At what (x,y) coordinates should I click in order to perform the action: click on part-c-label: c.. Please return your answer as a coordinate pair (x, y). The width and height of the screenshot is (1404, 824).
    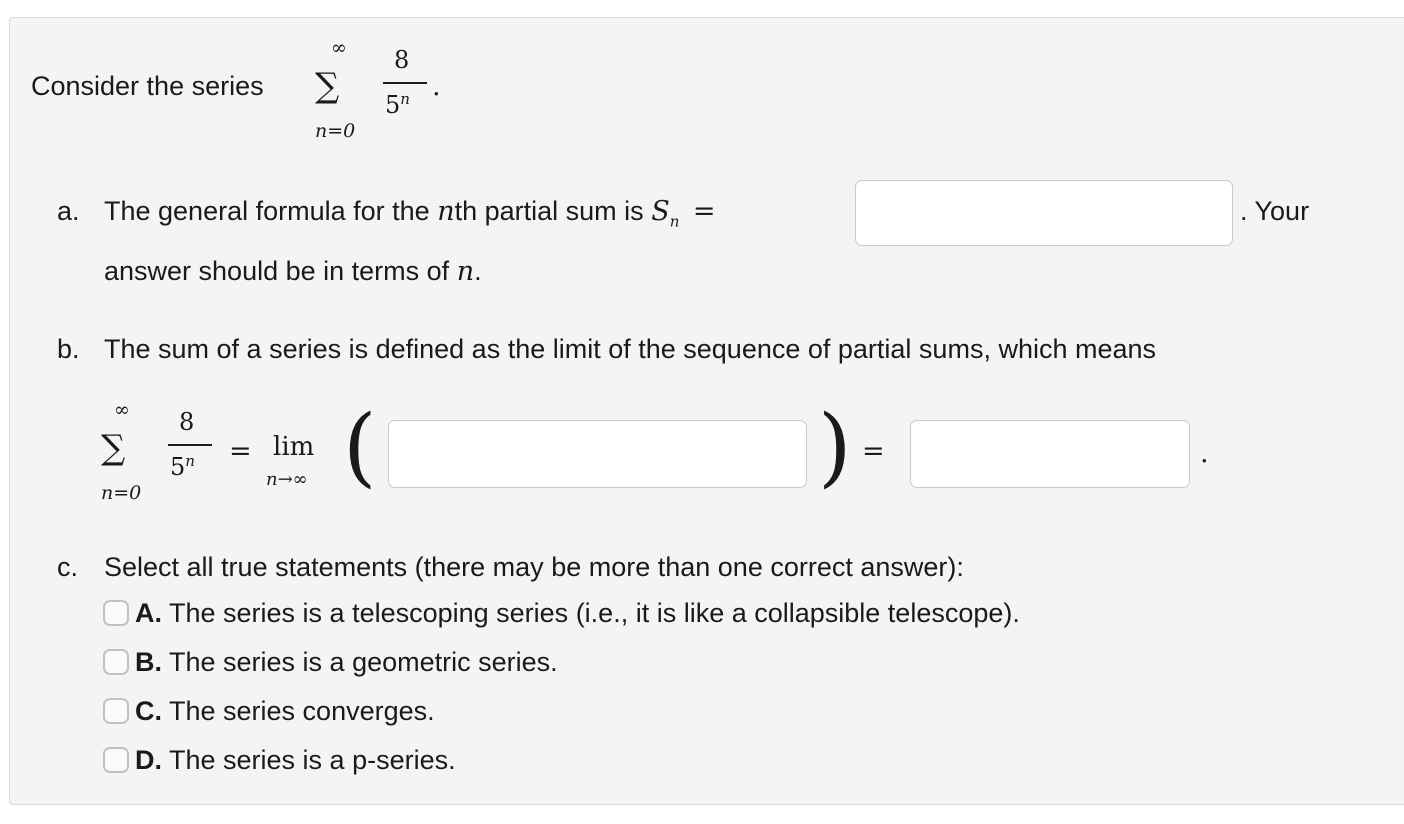
    Looking at the image, I should click on (68, 567).